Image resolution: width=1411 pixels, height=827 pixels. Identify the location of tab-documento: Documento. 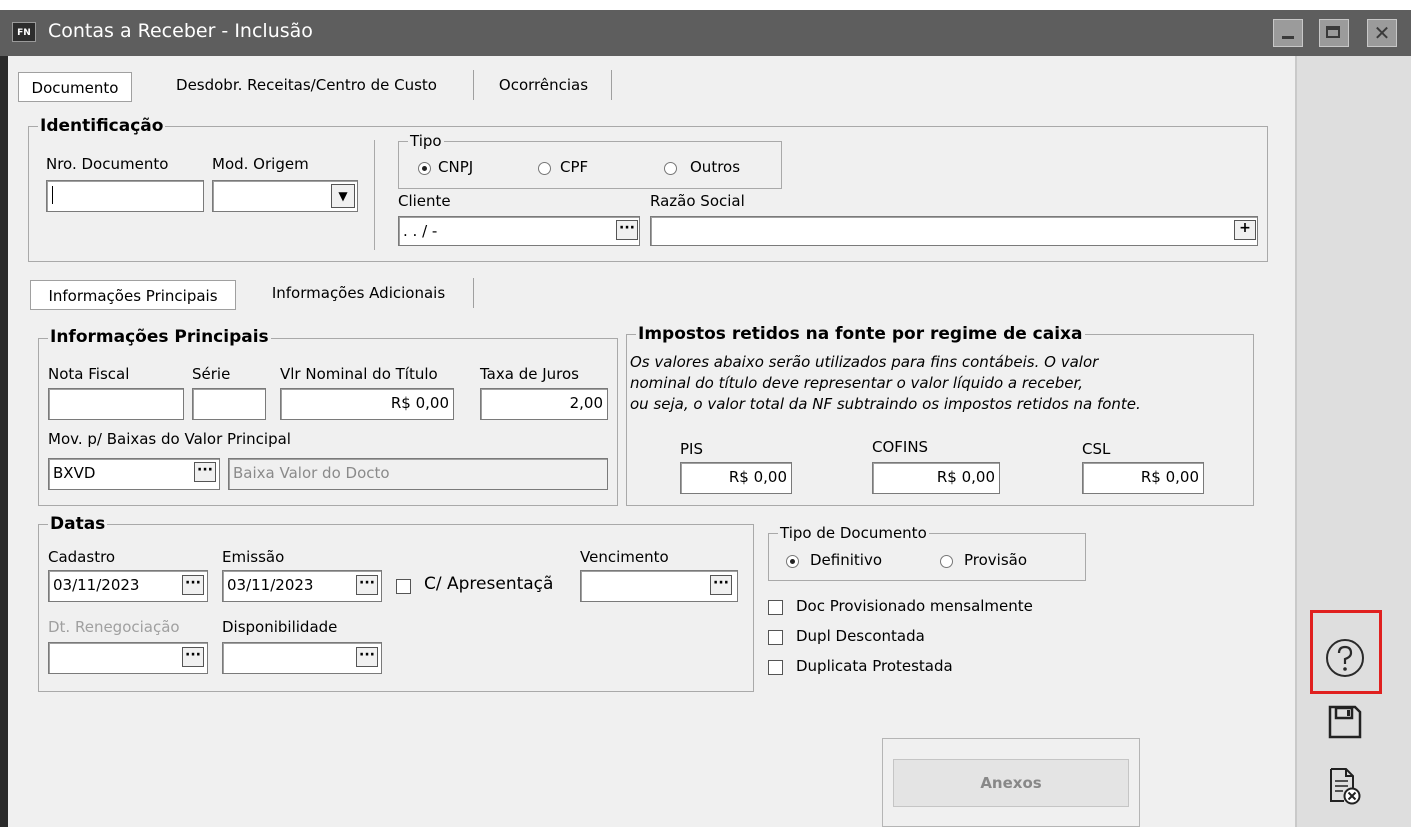
(75, 87).